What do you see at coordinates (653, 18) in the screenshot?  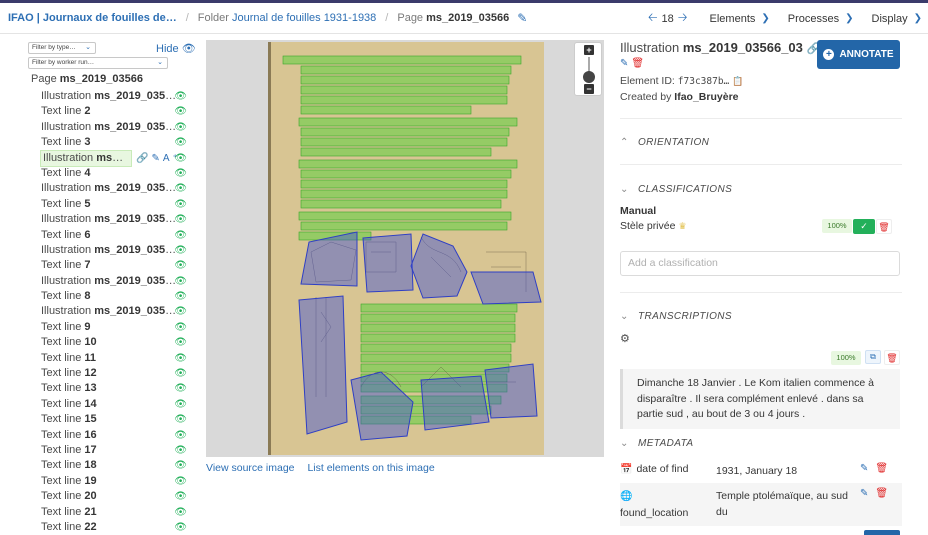 I see `previous-arrow-icon: 🡠` at bounding box center [653, 18].